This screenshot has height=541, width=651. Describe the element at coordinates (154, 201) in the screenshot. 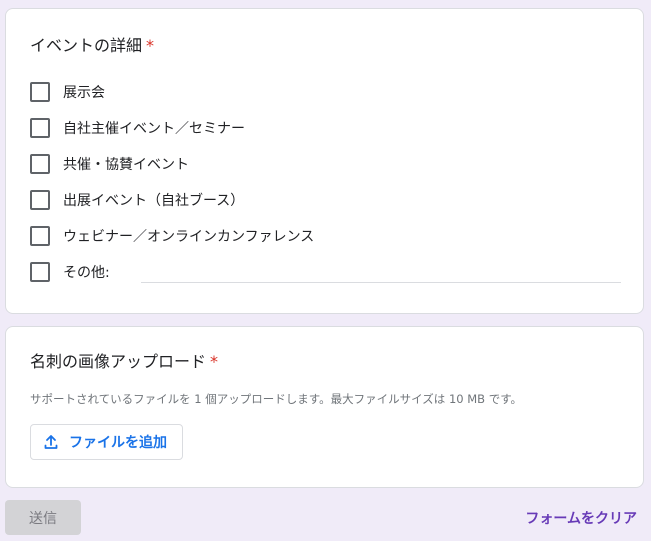

I see `option-label-exhibitor-booth: 出展イベント（自社ブース）` at that location.